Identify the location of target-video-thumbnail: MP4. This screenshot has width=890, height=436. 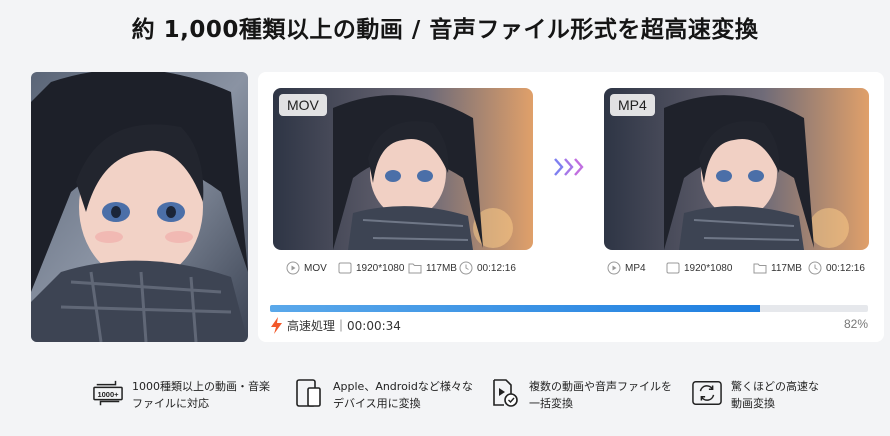
(736, 169).